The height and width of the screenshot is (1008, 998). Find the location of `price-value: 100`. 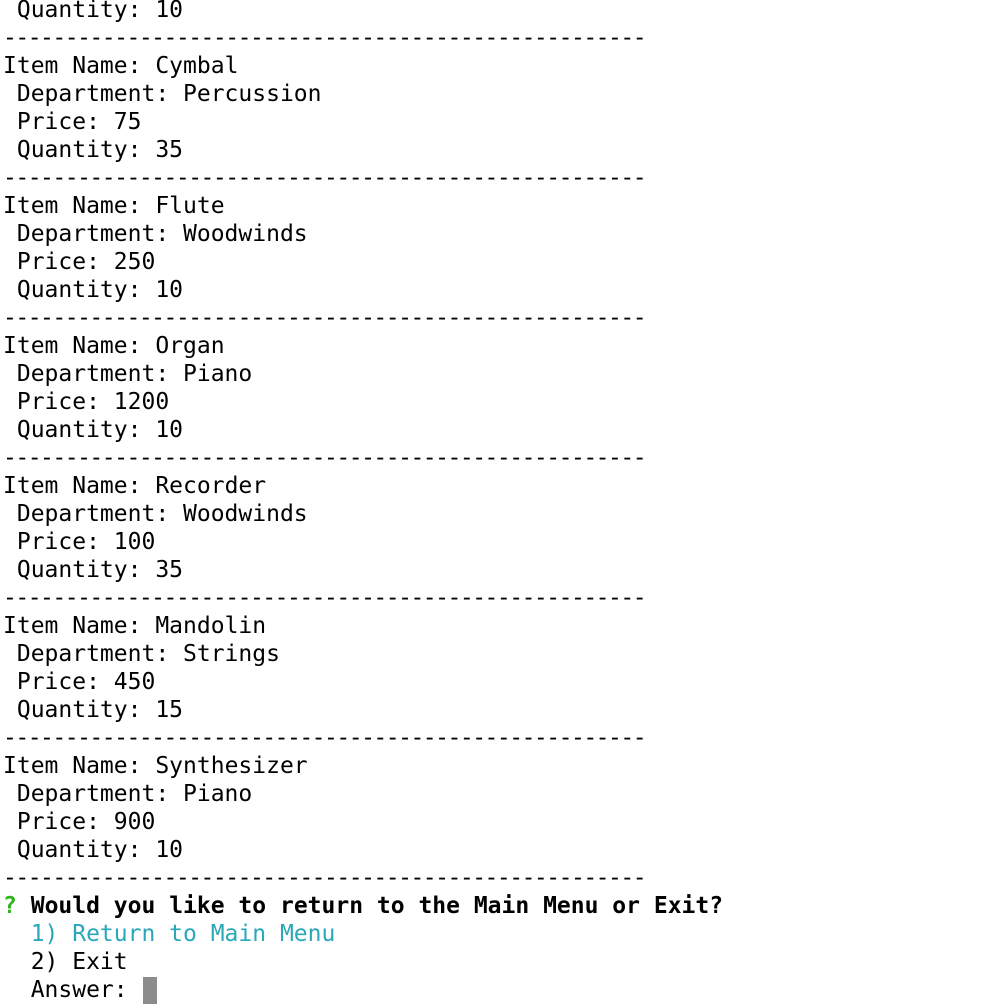

price-value: 100 is located at coordinates (134, 542).